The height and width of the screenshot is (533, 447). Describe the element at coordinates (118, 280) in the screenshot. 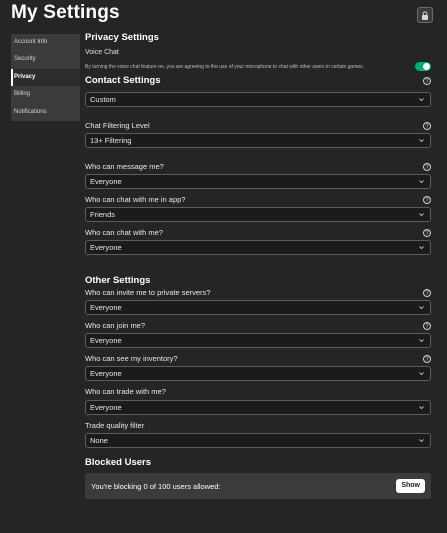

I see `other-settings-heading: Other Settings` at that location.